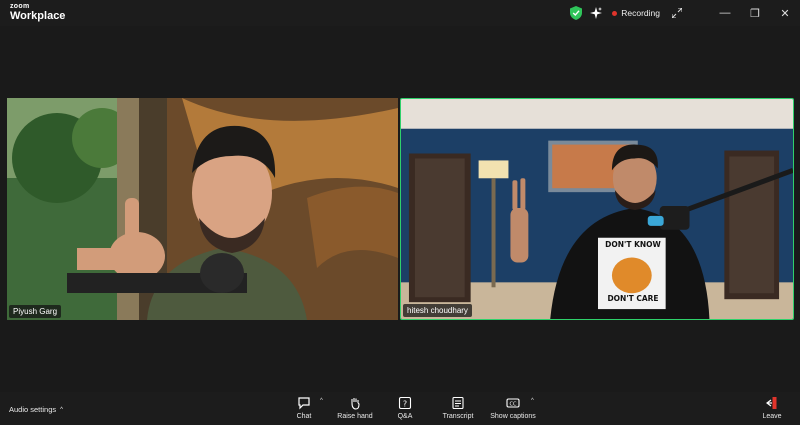 This screenshot has height=425, width=800. Describe the element at coordinates (304, 403) in the screenshot. I see `chat-icon` at that location.